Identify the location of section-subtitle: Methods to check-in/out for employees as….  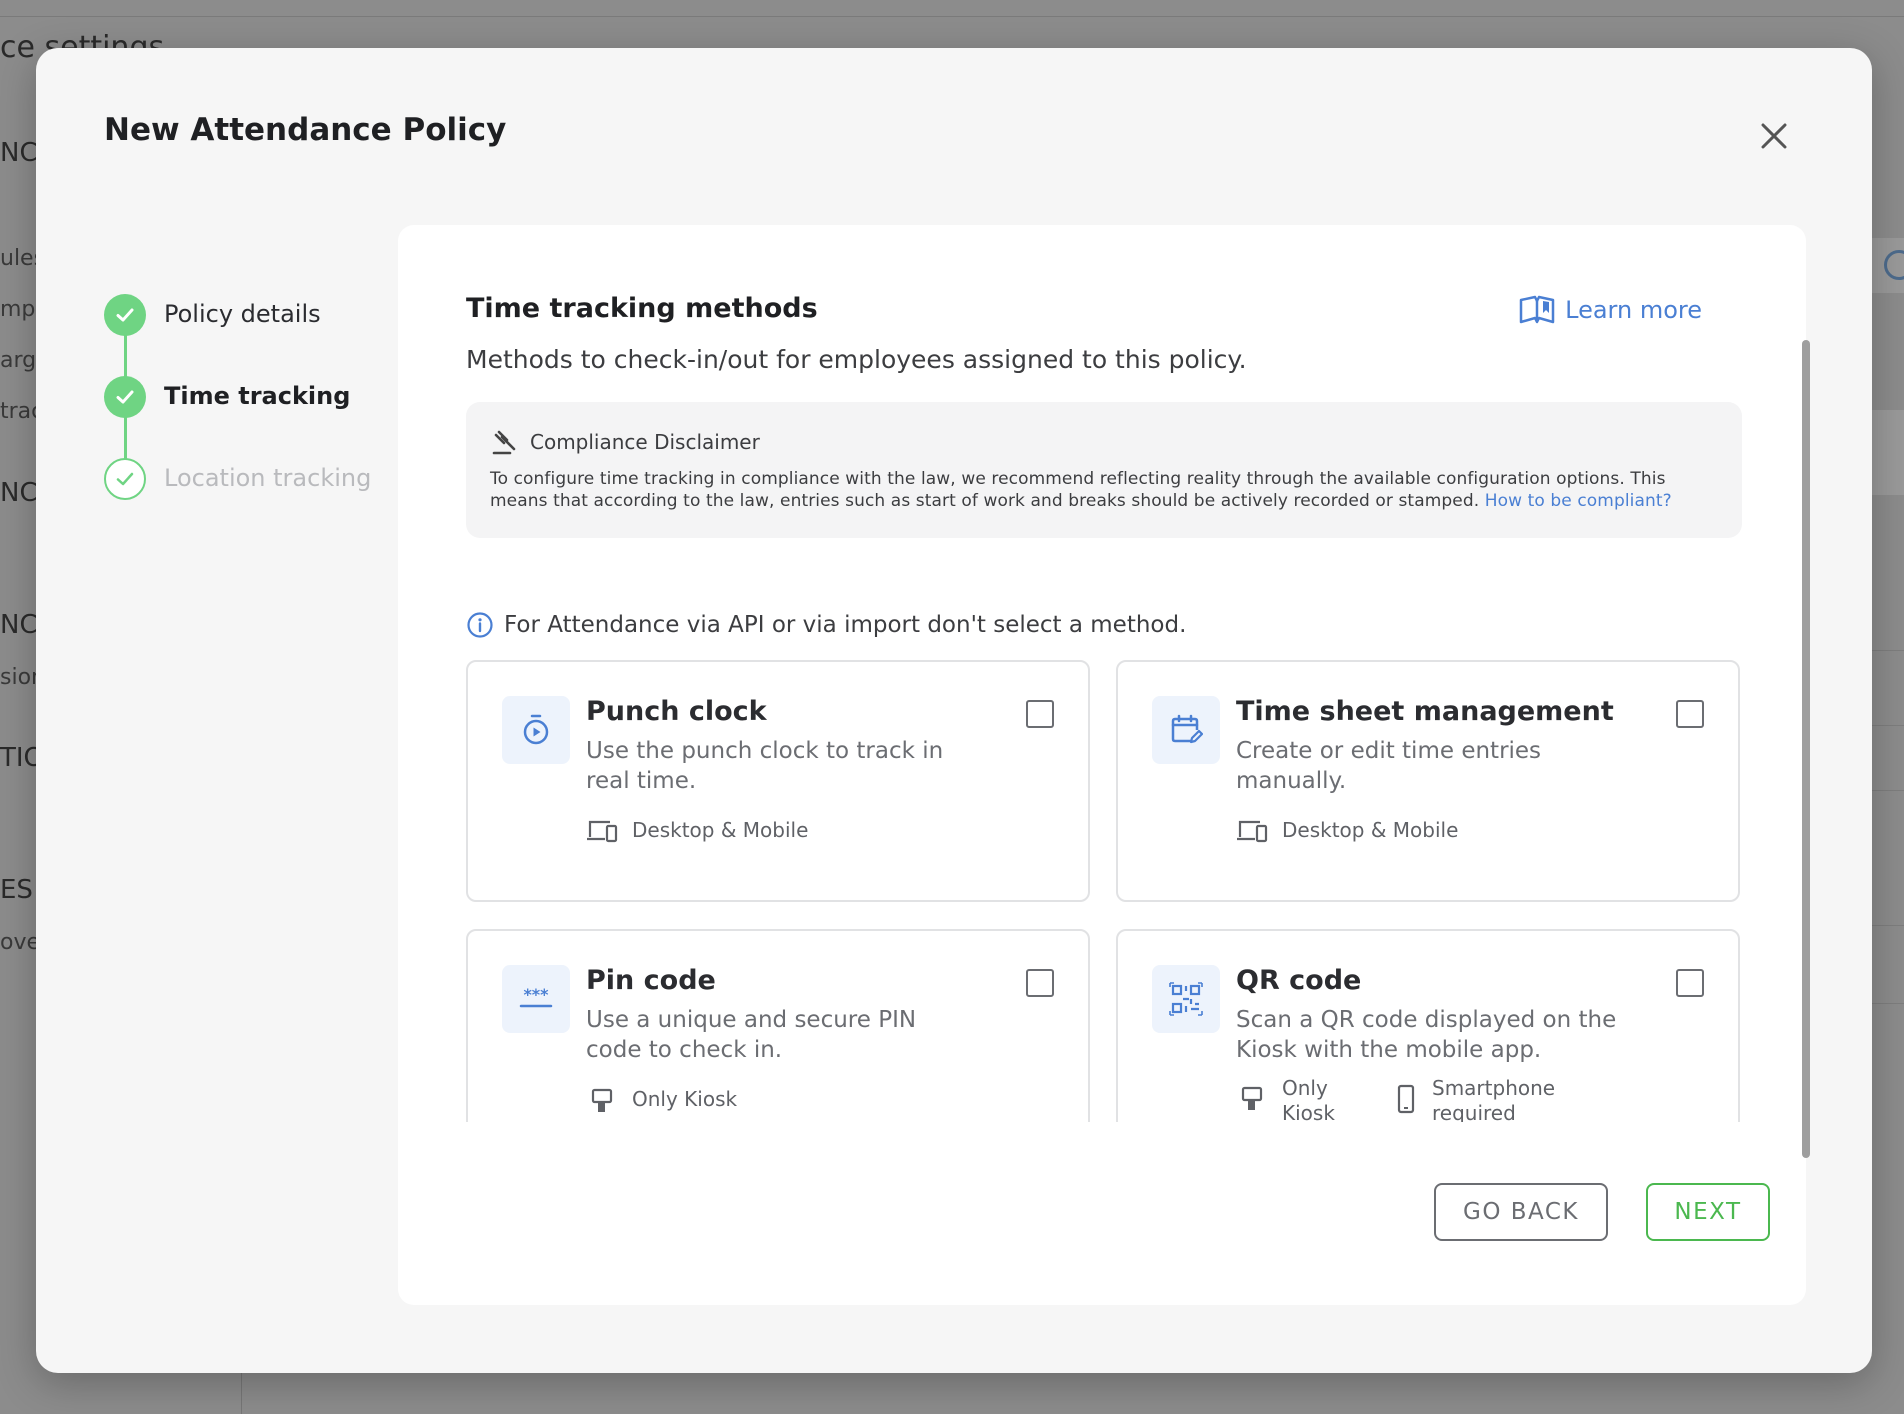
(856, 359).